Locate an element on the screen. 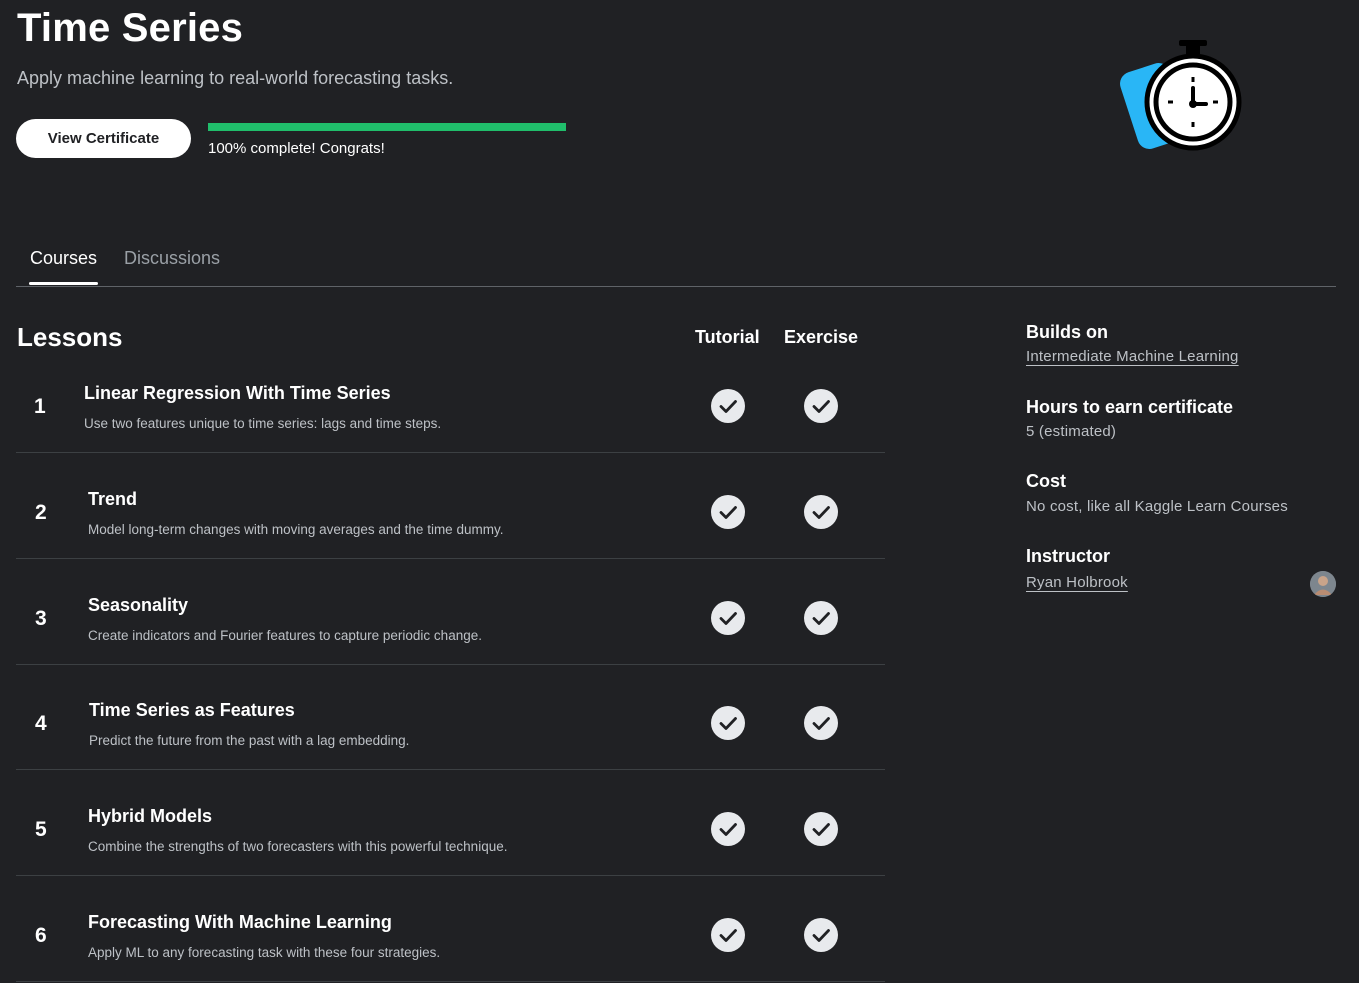  cost-value: No cost, like all Kaggle Learn Courses is located at coordinates (1157, 506).